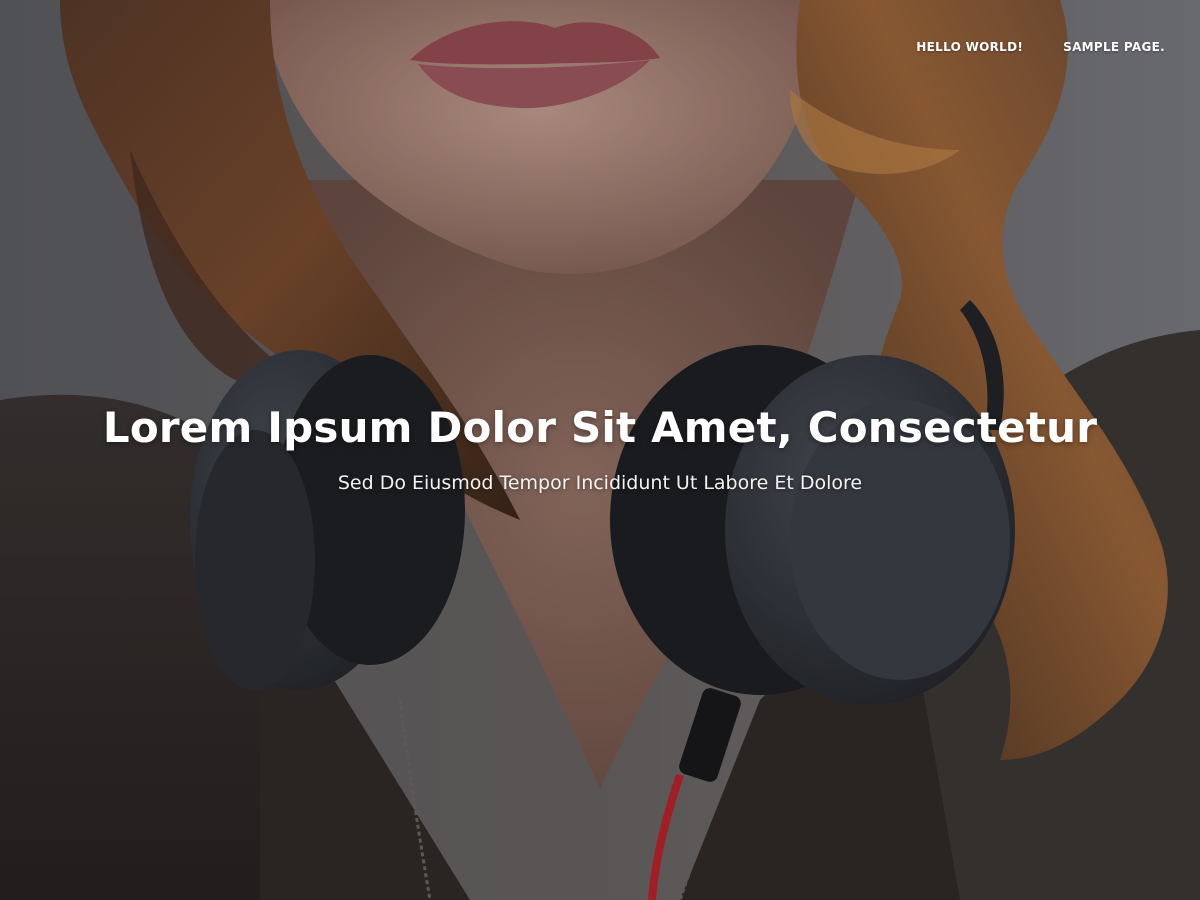  What do you see at coordinates (600, 427) in the screenshot?
I see `hero-title: Lorem Ipsum Dolor Sit Amet, Consectetur` at bounding box center [600, 427].